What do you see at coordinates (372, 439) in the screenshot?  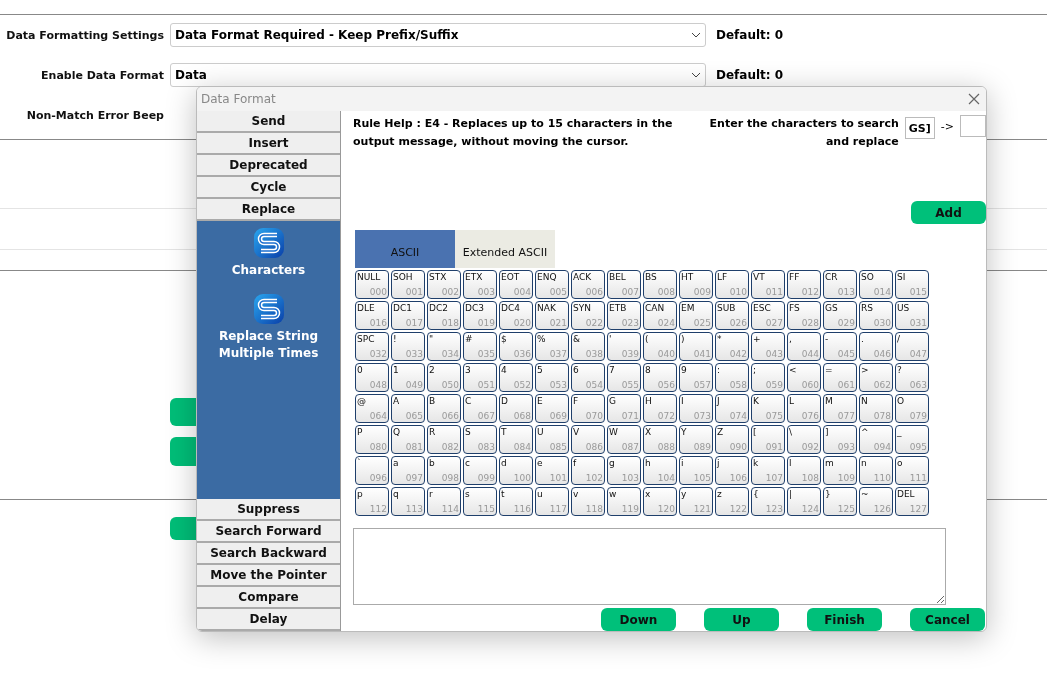 I see `character-key: P 080` at bounding box center [372, 439].